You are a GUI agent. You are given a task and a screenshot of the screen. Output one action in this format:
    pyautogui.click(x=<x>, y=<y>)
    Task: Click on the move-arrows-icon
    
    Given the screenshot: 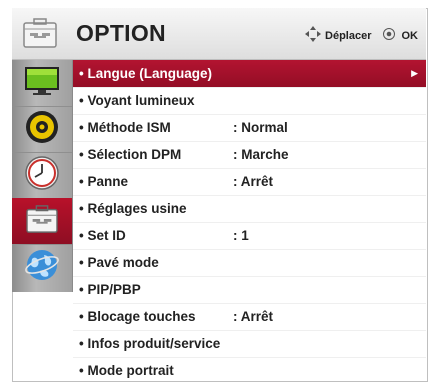 What is the action you would take?
    pyautogui.click(x=314, y=35)
    